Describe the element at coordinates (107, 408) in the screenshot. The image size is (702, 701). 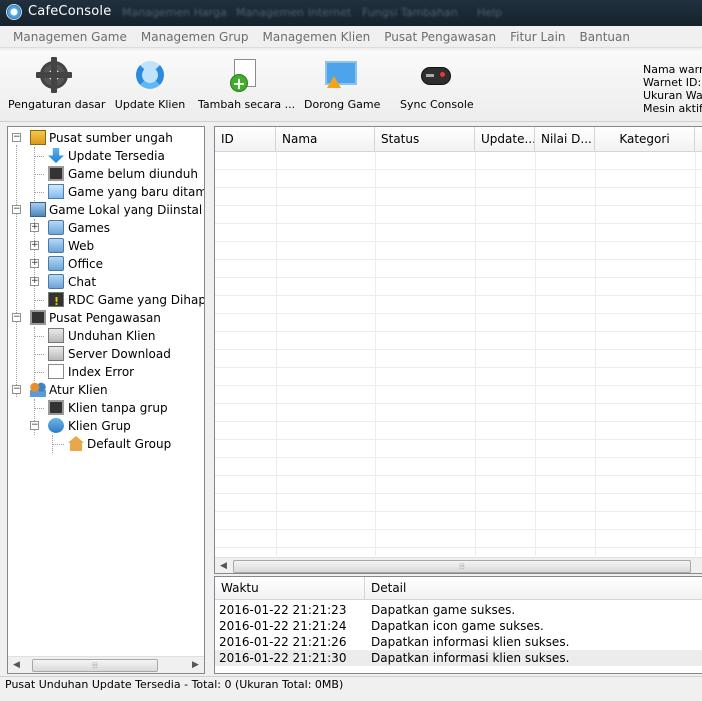
I see `tree-item-klien-tanpa-grup: Klien tanpa grup` at that location.